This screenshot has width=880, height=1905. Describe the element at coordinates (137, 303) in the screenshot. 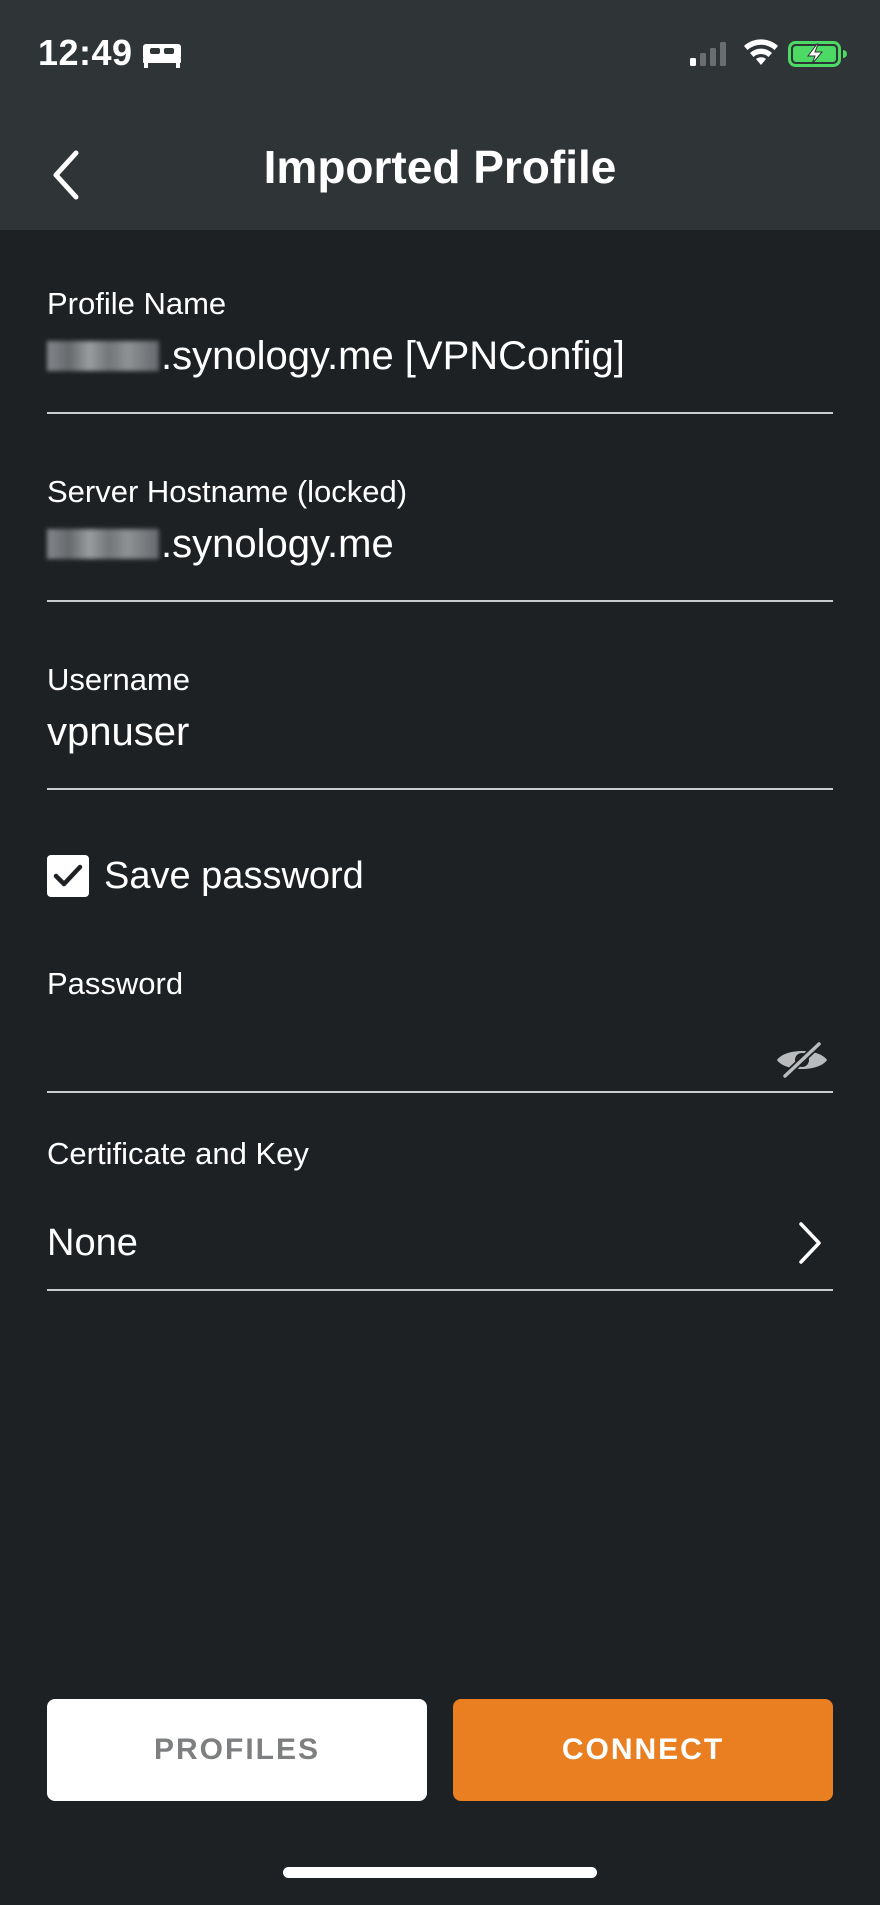

I see `profile-name-label: Profile Name` at that location.